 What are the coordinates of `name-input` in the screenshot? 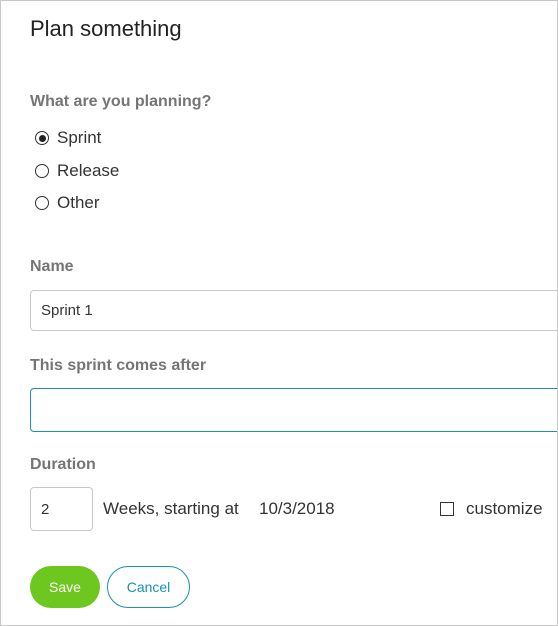 It's located at (293, 310).